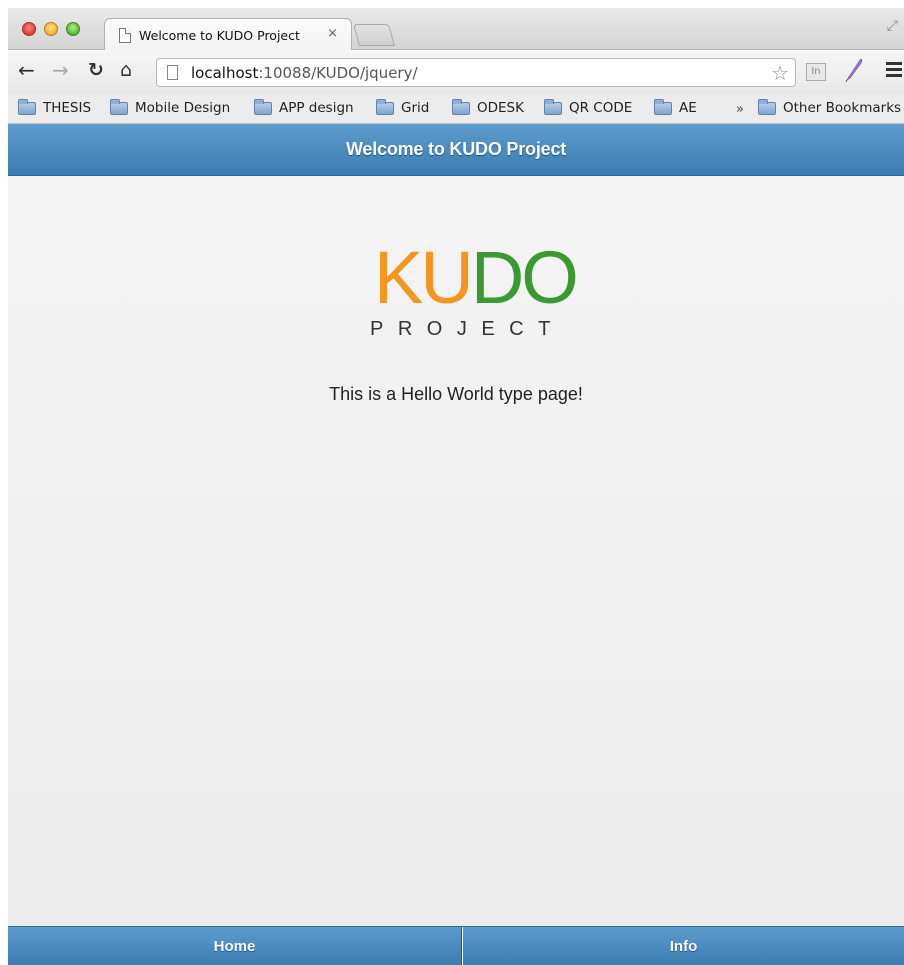 The height and width of the screenshot is (965, 904). I want to click on bookmark-label: Mobile Design, so click(183, 108).